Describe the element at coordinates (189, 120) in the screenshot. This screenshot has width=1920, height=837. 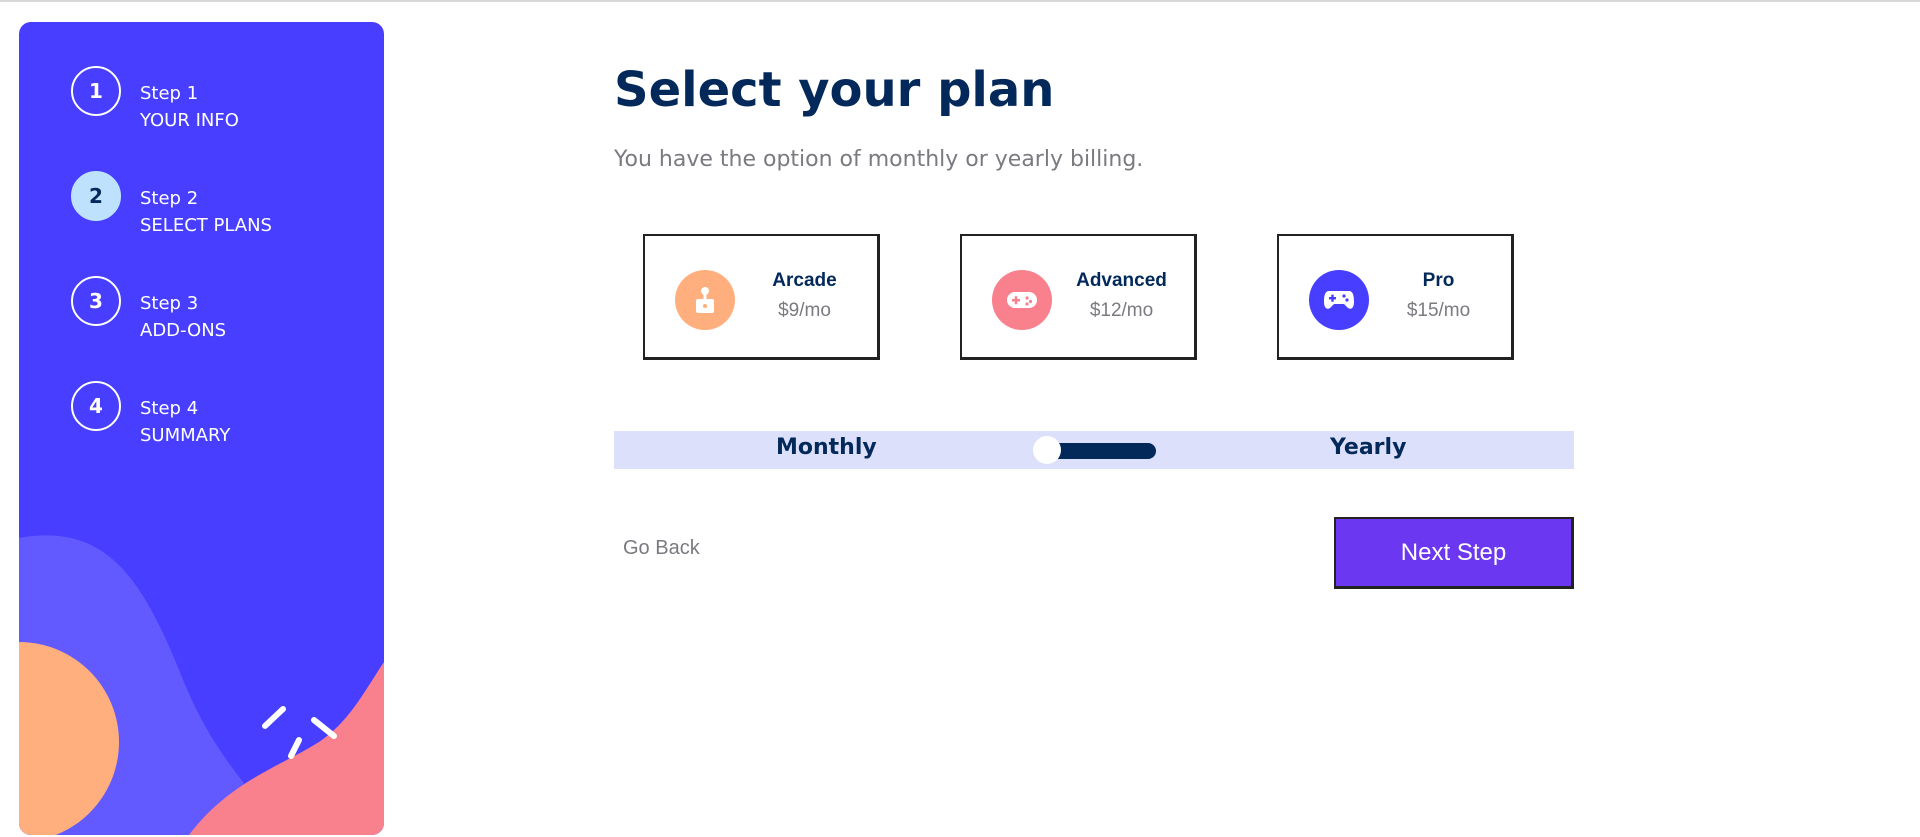
I see `step-name: YOUR INFO` at that location.